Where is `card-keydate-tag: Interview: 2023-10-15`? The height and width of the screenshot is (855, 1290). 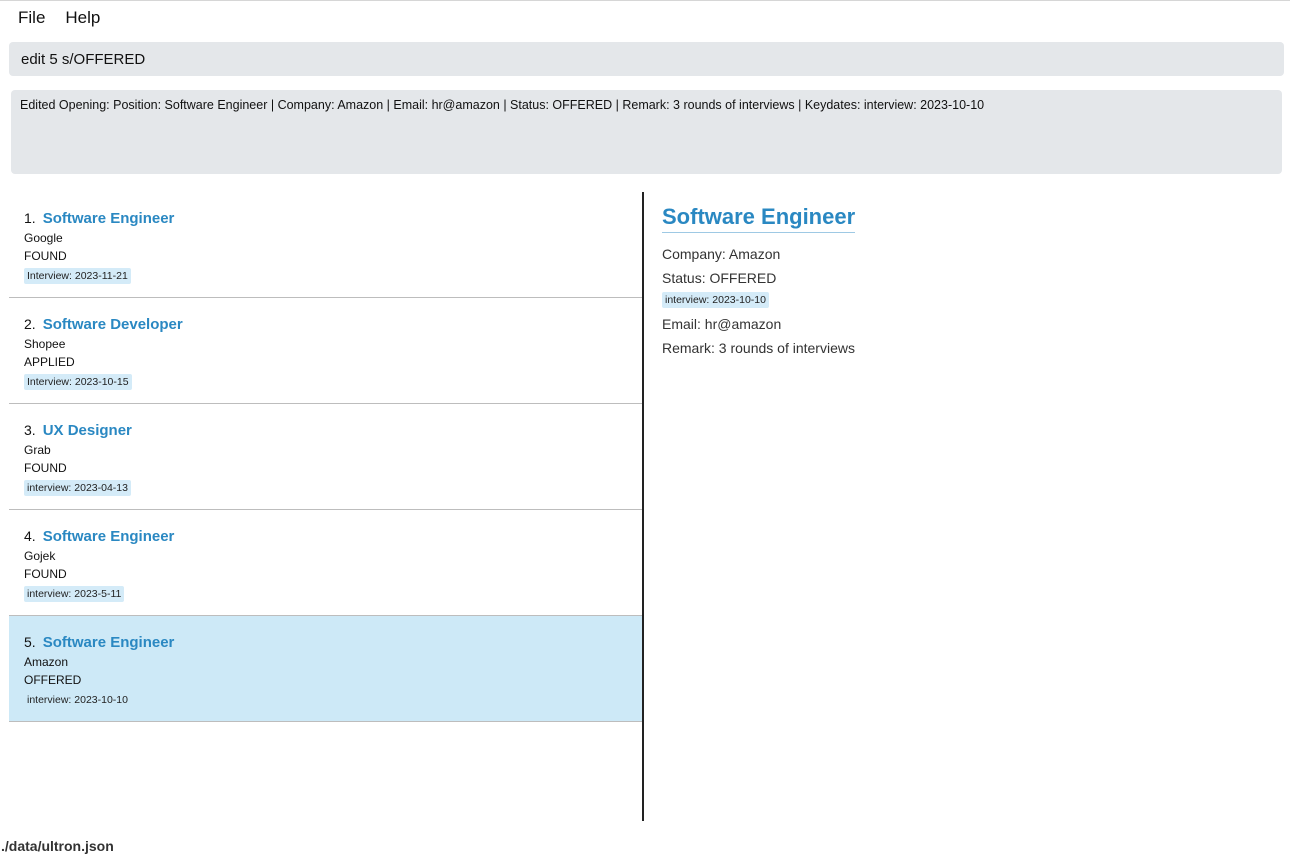
card-keydate-tag: Interview: 2023-10-15 is located at coordinates (78, 382).